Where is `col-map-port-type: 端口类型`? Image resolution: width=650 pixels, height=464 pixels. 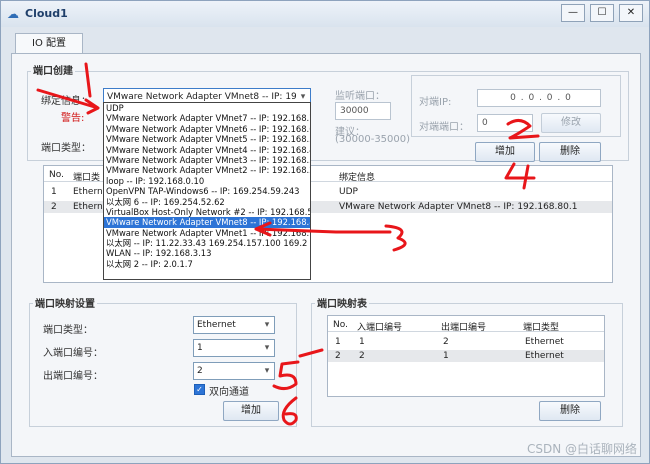
col-map-port-type: 端口类型 is located at coordinates (541, 328).